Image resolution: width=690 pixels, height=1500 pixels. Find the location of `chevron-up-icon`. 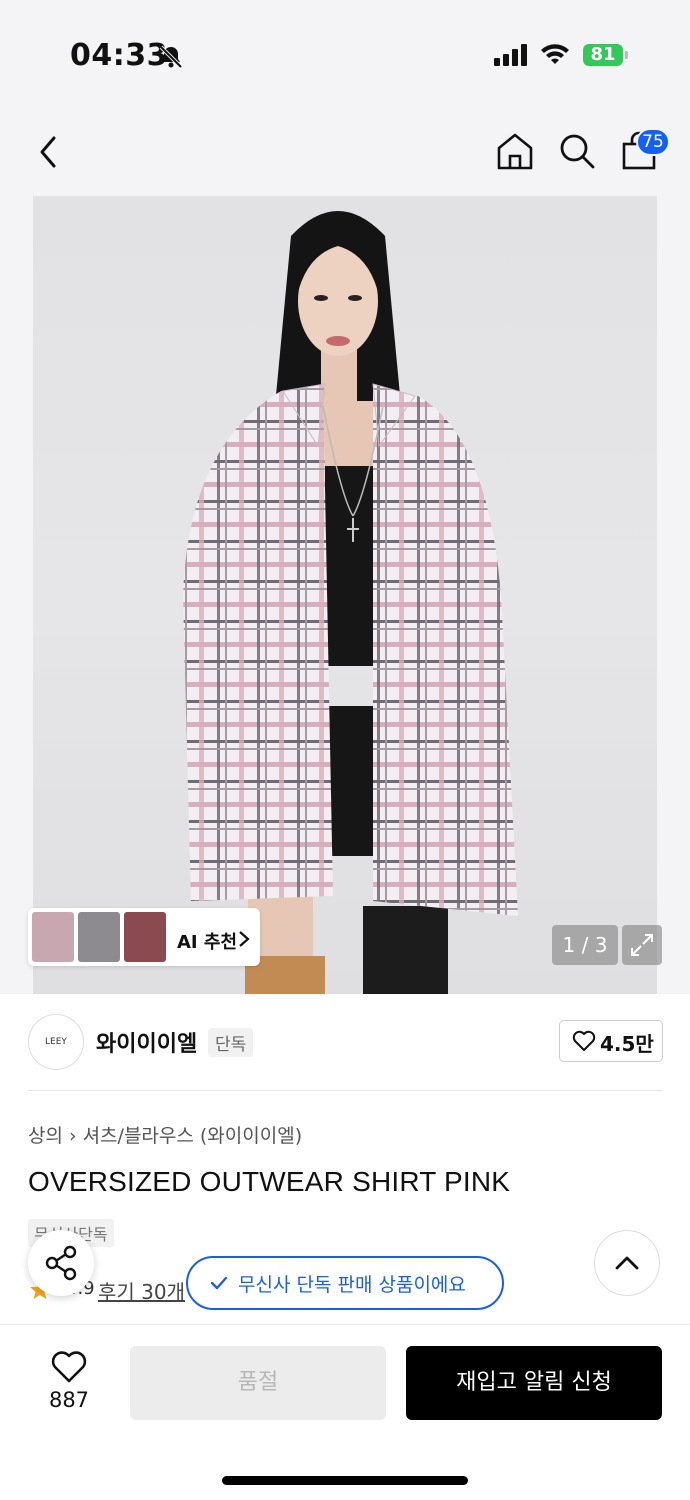

chevron-up-icon is located at coordinates (627, 1263).